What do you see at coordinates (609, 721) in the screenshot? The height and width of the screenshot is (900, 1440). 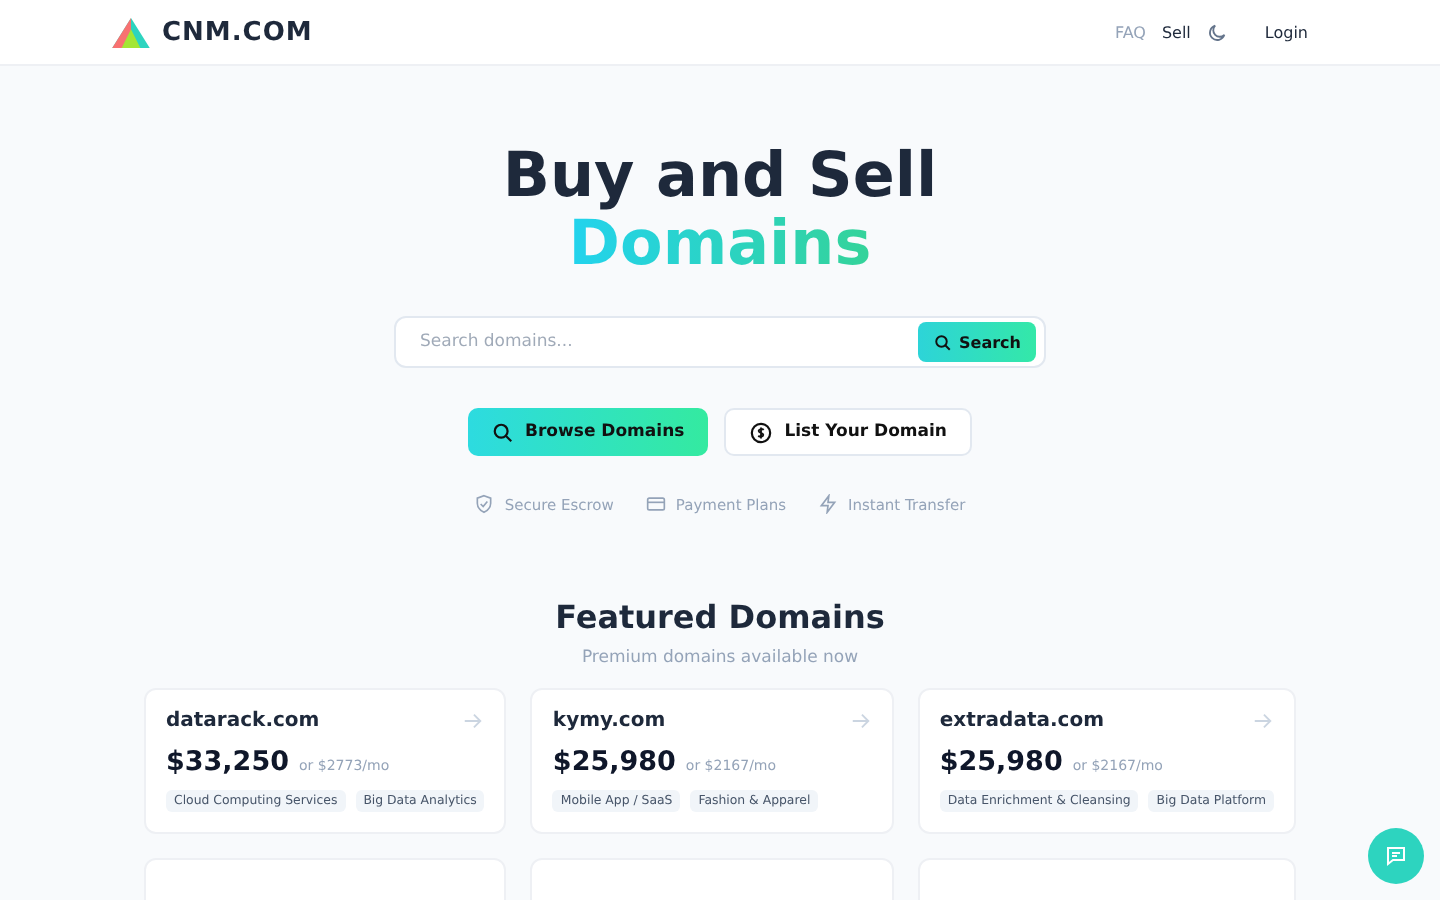 I see `domain-name: kymy.com` at bounding box center [609, 721].